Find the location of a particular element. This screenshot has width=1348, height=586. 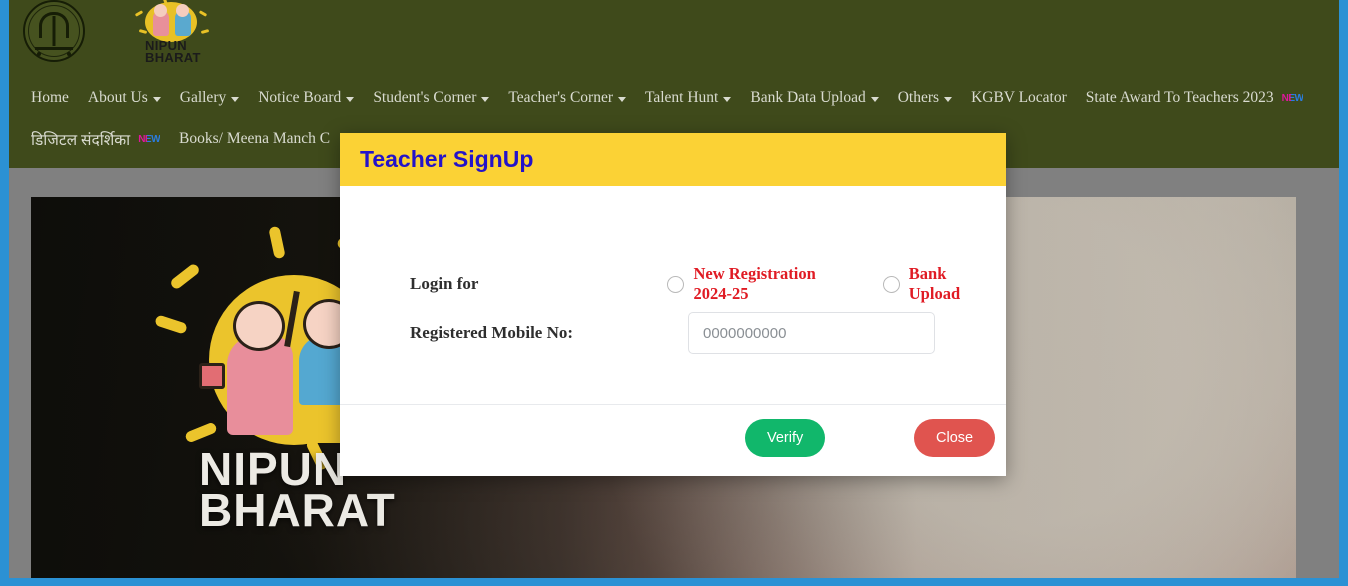

nav-item-books-meena-manch-c: Books/ Meena Manch C is located at coordinates (254, 139).